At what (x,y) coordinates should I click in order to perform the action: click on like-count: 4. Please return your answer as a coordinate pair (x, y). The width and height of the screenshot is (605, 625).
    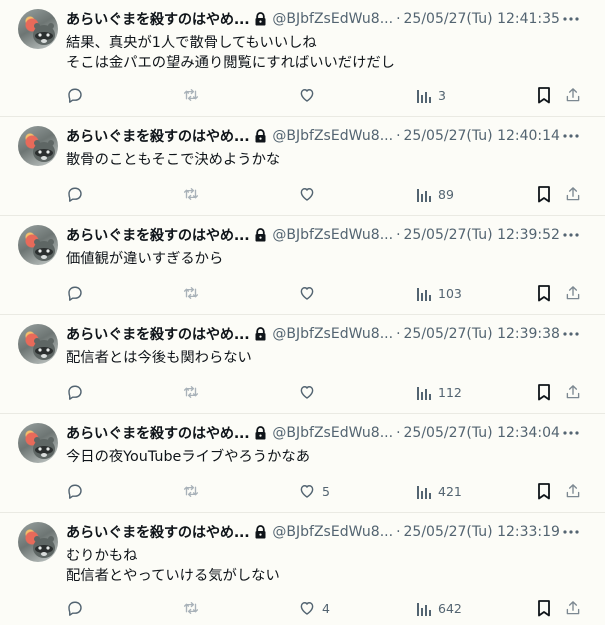
    Looking at the image, I should click on (326, 608).